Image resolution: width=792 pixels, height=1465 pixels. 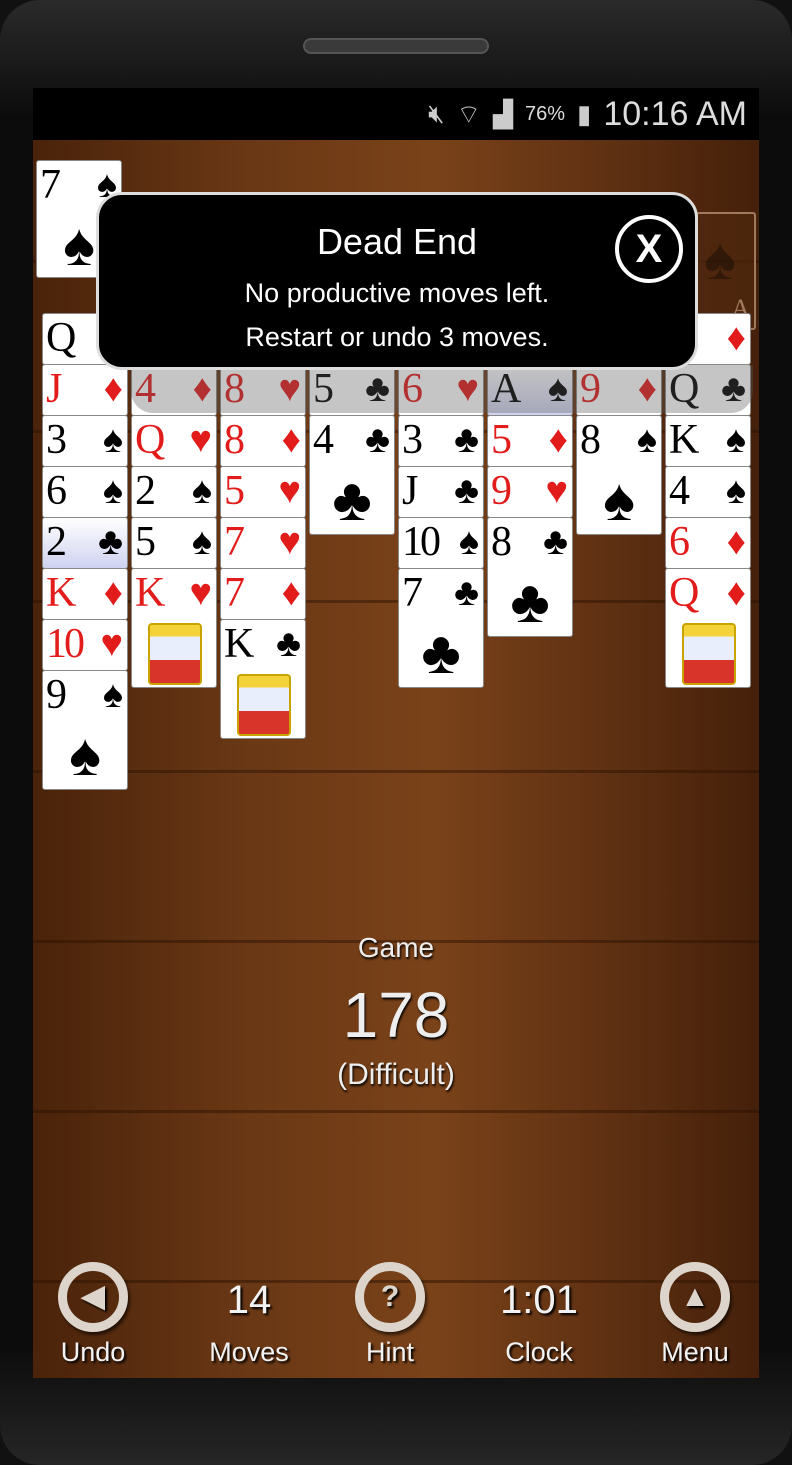 What do you see at coordinates (649, 249) in the screenshot?
I see `close-button: X` at bounding box center [649, 249].